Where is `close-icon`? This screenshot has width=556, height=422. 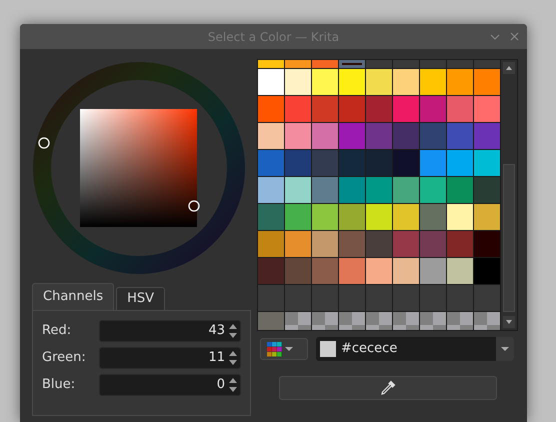 close-icon is located at coordinates (514, 36).